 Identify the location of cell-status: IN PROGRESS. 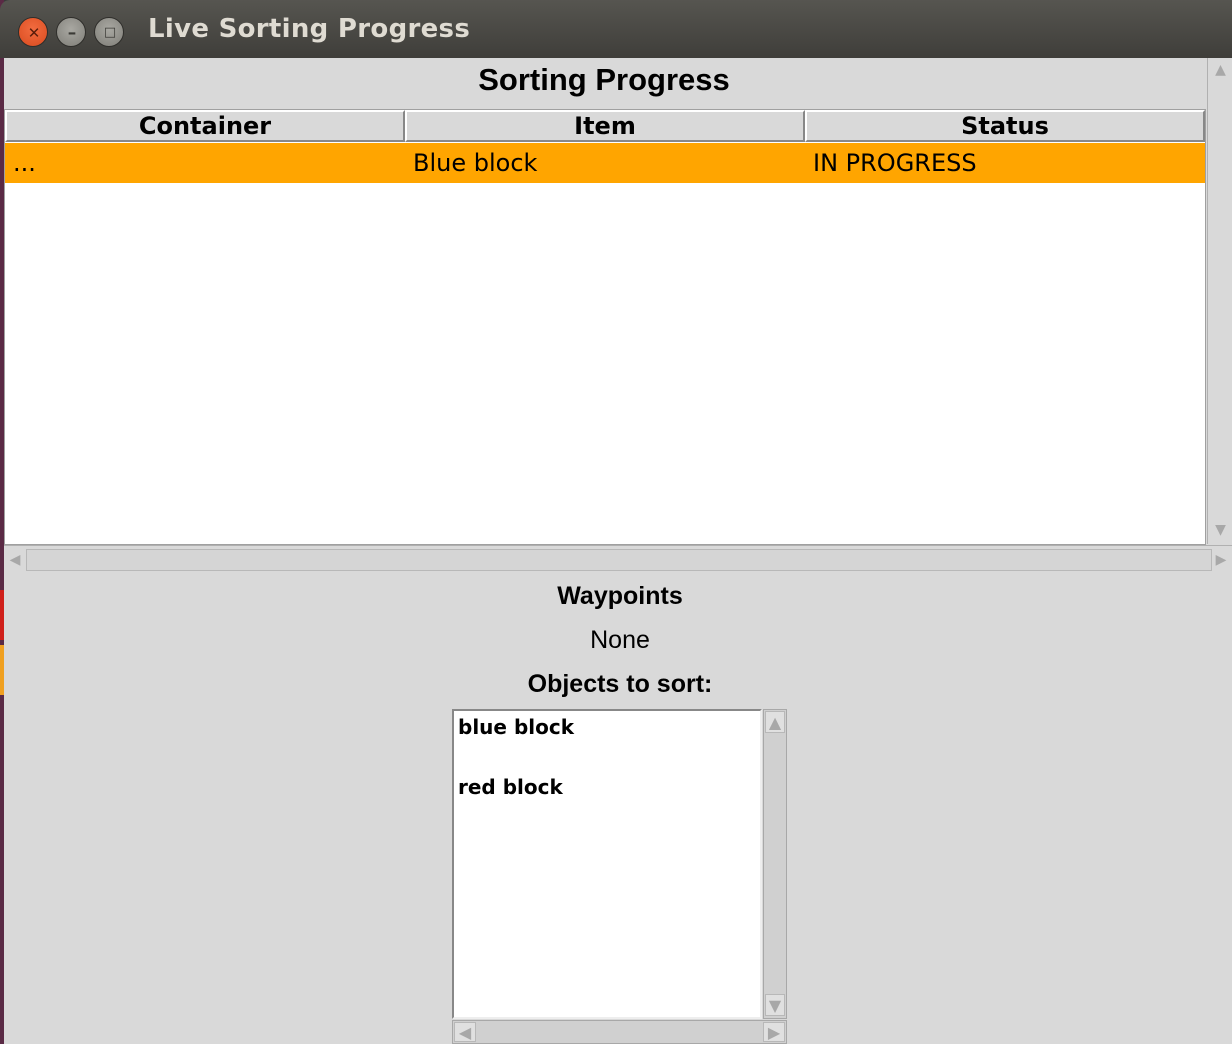
(895, 163).